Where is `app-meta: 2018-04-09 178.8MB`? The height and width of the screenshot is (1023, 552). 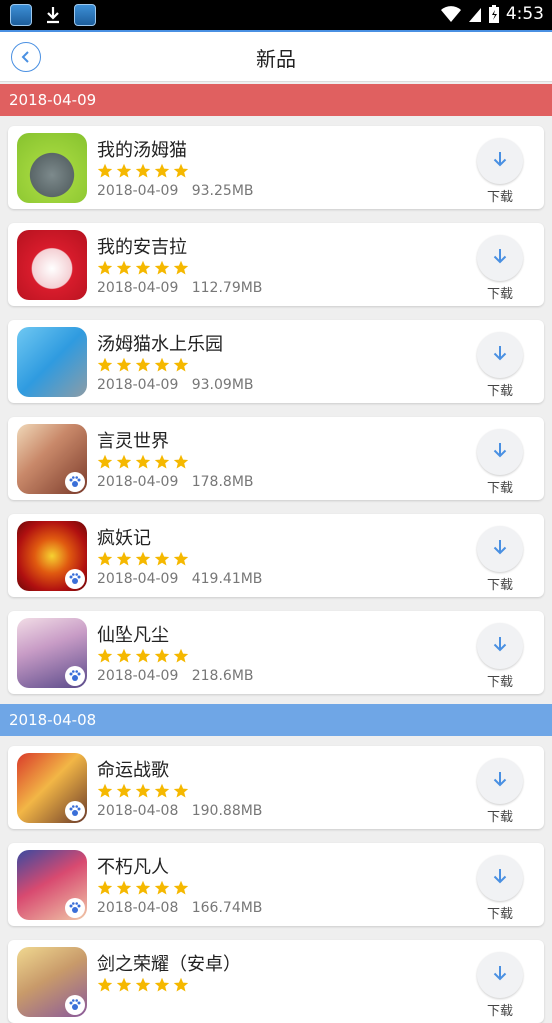
app-meta: 2018-04-09 178.8MB is located at coordinates (175, 482).